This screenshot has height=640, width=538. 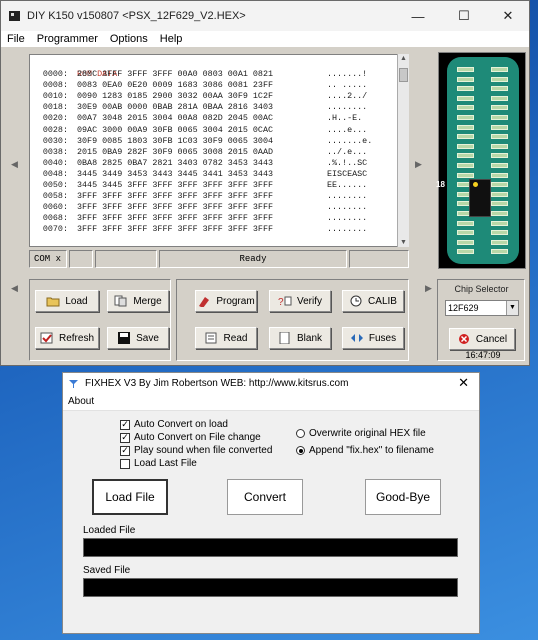 What do you see at coordinates (55, 173) in the screenshot?
I see `hex-address: 0048:` at bounding box center [55, 173].